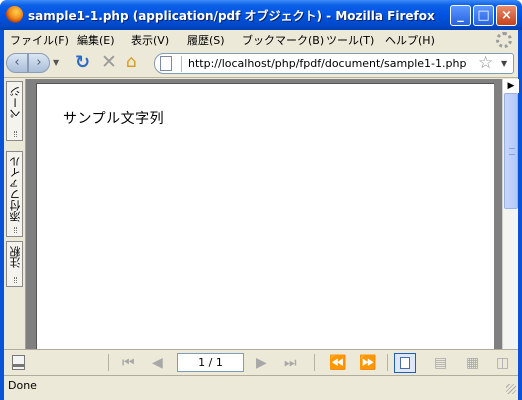 The height and width of the screenshot is (400, 522). I want to click on tab-attachments: 添付ファイル, so click(14, 194).